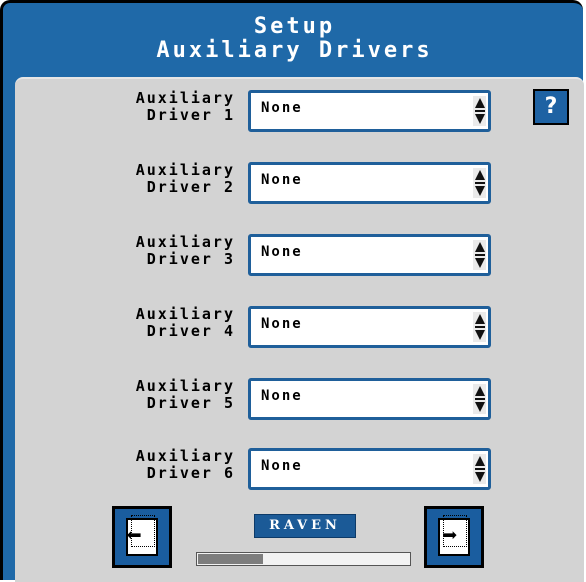 Image resolution: width=586 pixels, height=582 pixels. I want to click on driver-3-select: None, so click(369, 255).